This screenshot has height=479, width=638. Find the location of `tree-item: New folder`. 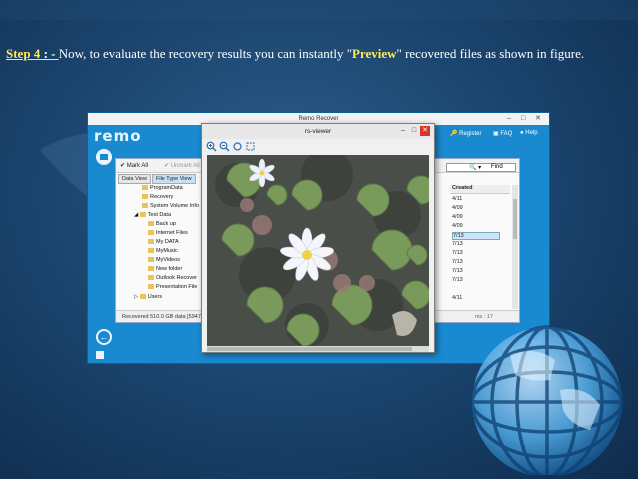

tree-item: New folder is located at coordinates (165, 269).